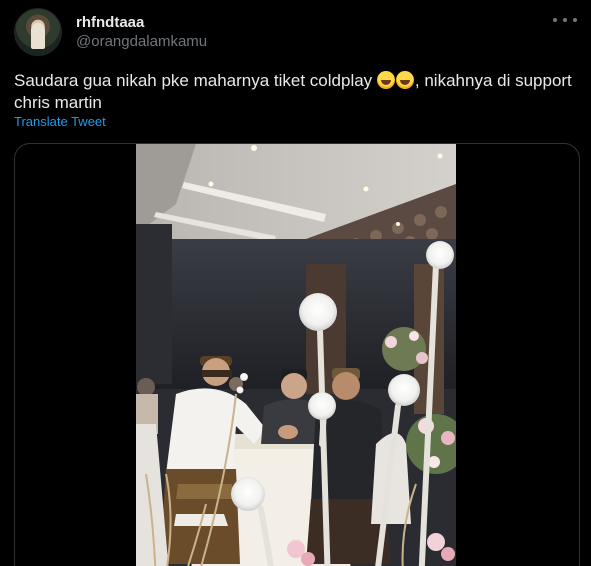  What do you see at coordinates (38, 36) in the screenshot?
I see `avatar-figure` at bounding box center [38, 36].